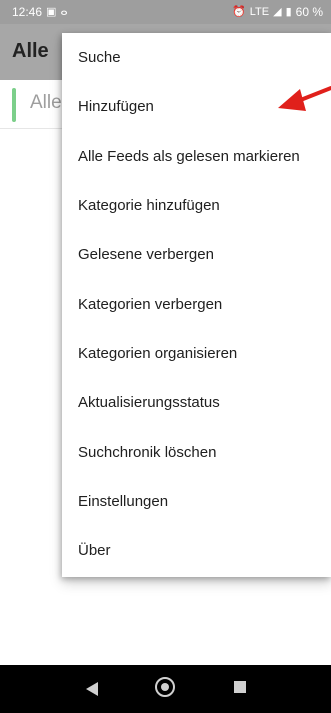 The width and height of the screenshot is (331, 713). I want to click on status-bar-left: 12:46 ▣ ⴰ, so click(40, 12).